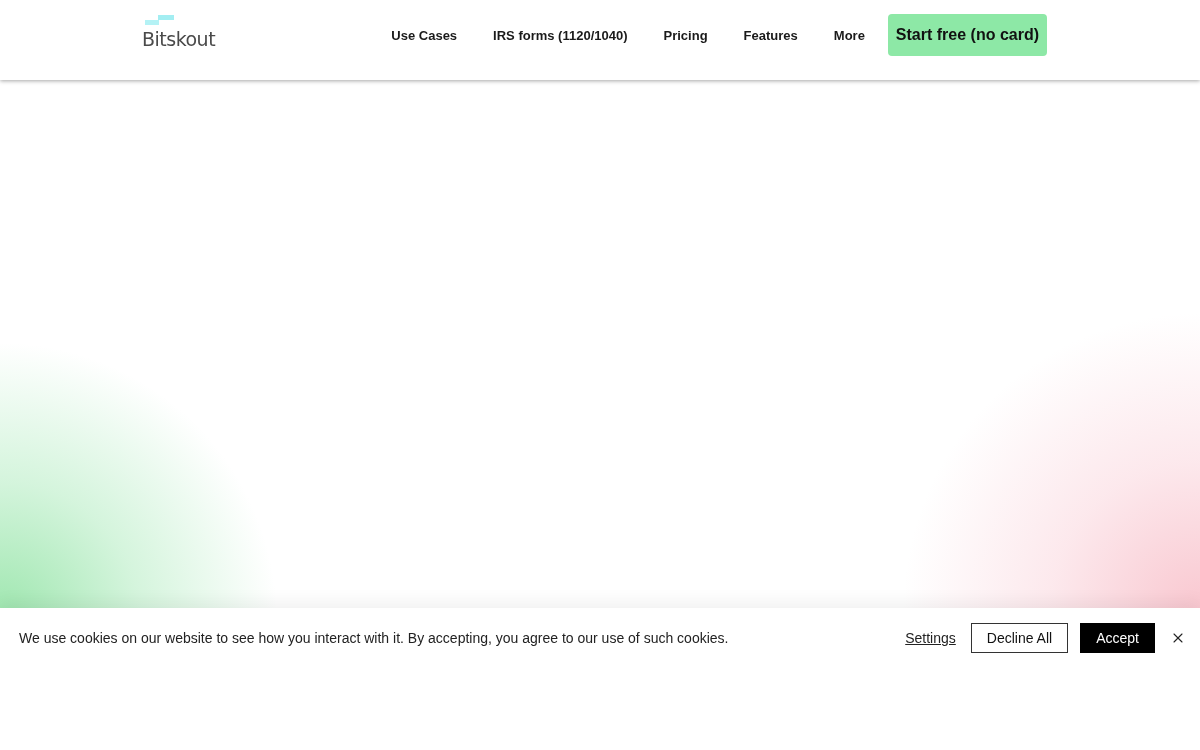 The image size is (1200, 750). I want to click on nav-link: More, so click(849, 36).